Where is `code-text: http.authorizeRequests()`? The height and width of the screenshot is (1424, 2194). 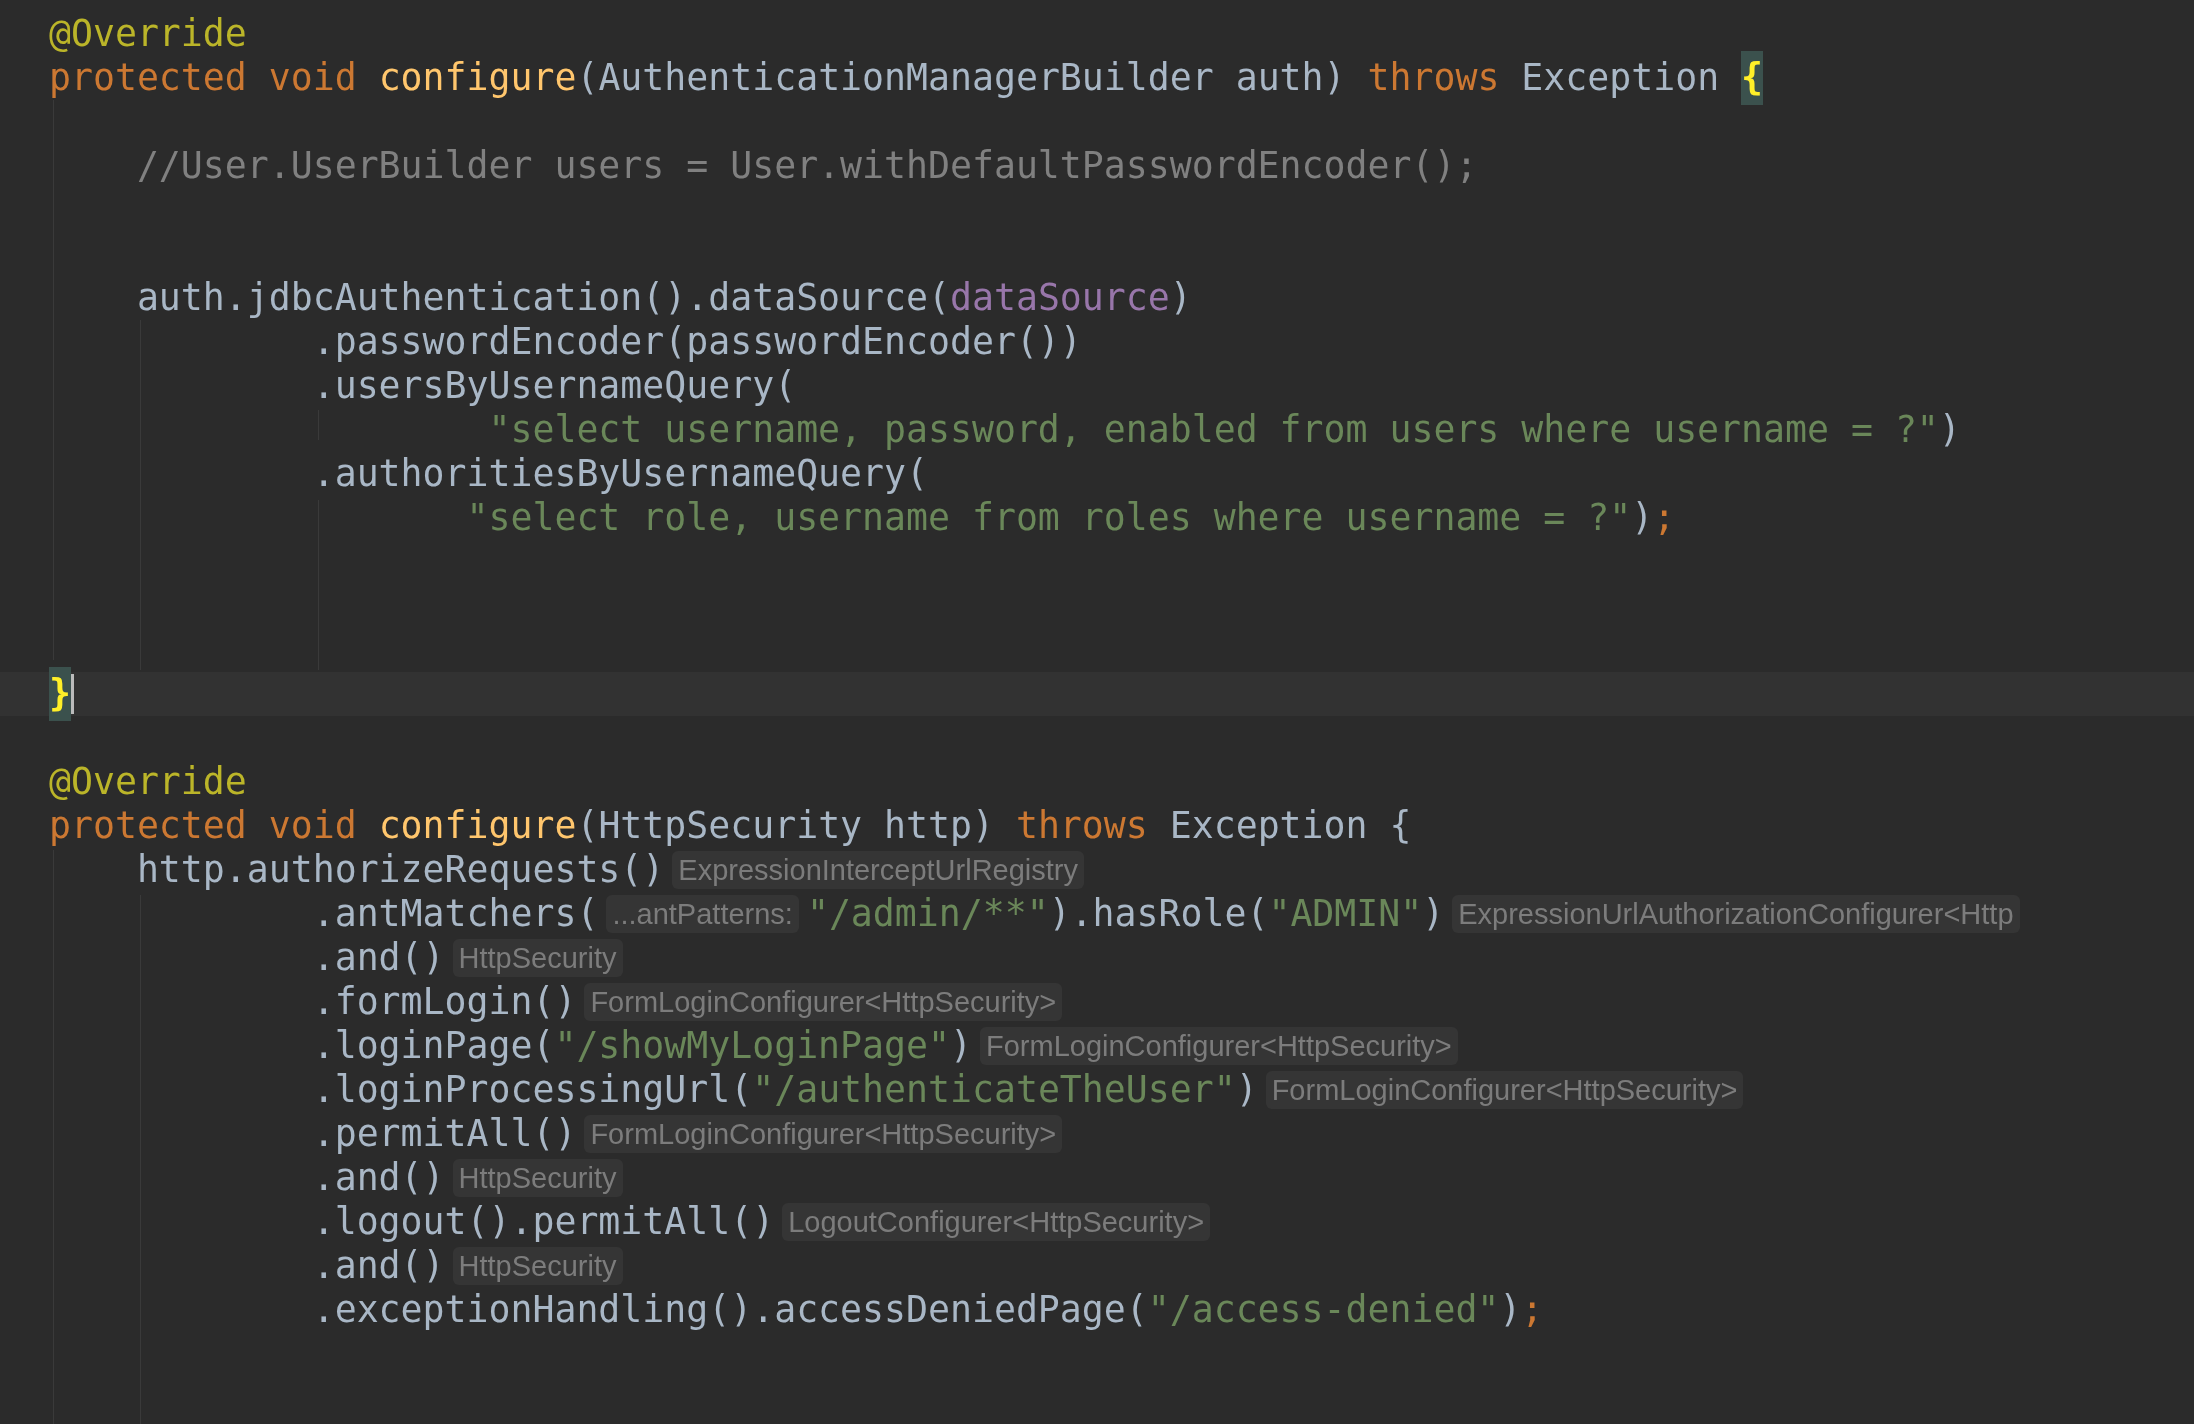 code-text: http.authorizeRequests() is located at coordinates (400, 869).